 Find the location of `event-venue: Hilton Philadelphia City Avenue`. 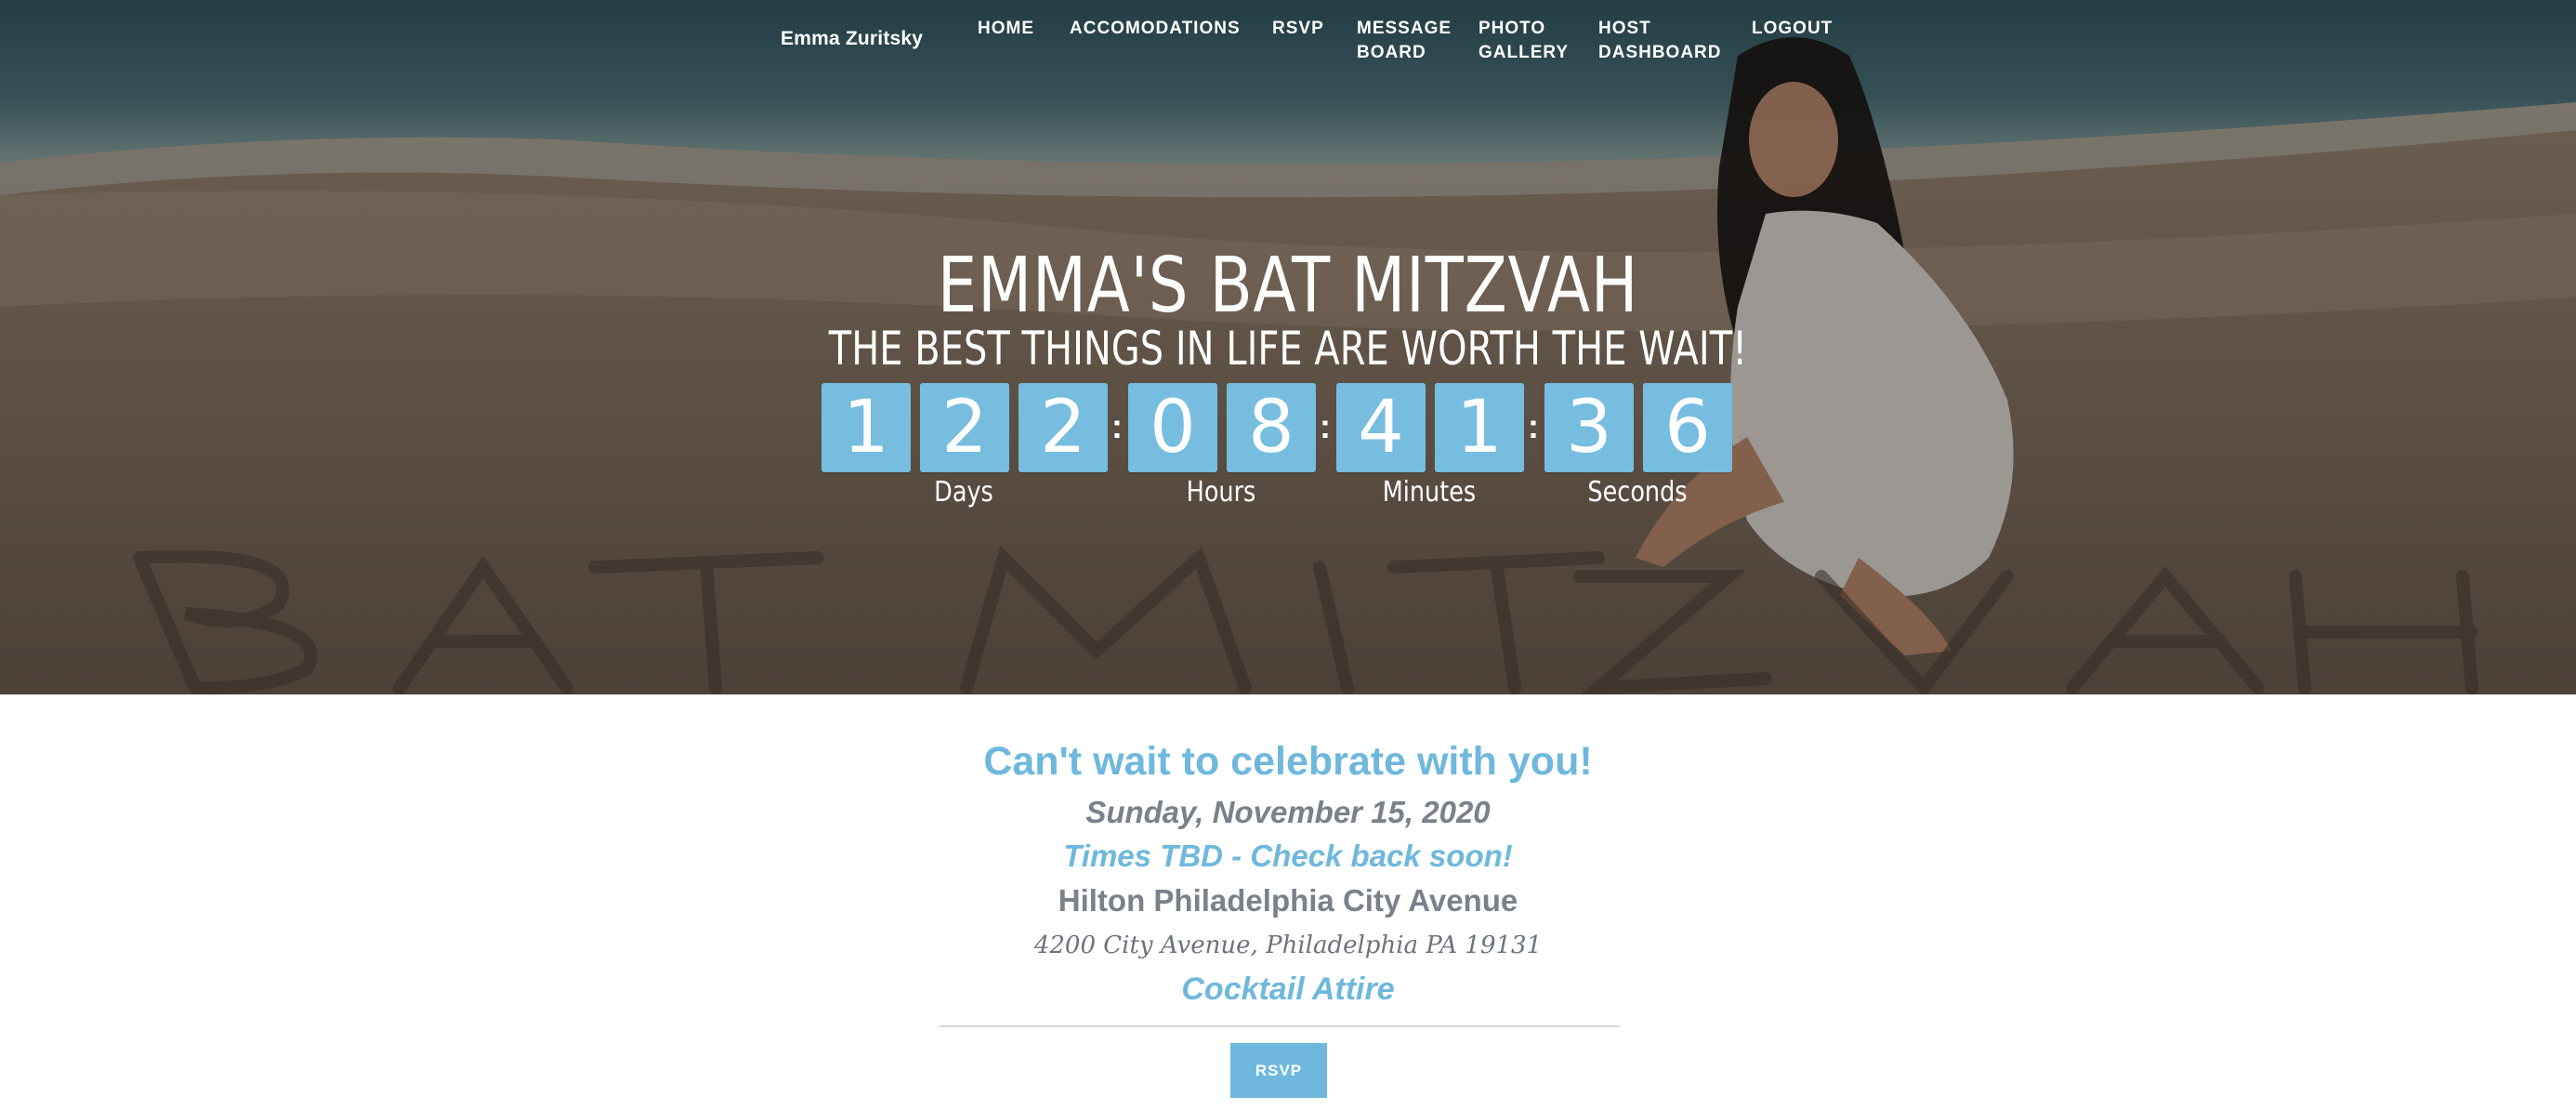

event-venue: Hilton Philadelphia City Avenue is located at coordinates (1288, 900).